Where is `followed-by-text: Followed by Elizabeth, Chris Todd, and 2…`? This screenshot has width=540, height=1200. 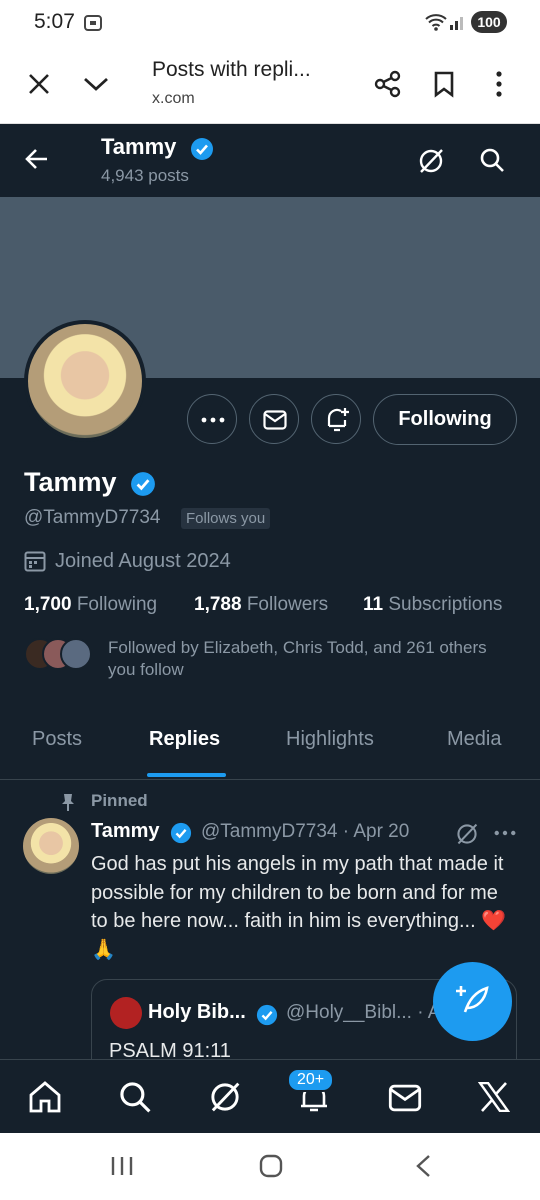
followed-by-text: Followed by Elizabeth, Chris Todd, and 2… is located at coordinates (298, 659).